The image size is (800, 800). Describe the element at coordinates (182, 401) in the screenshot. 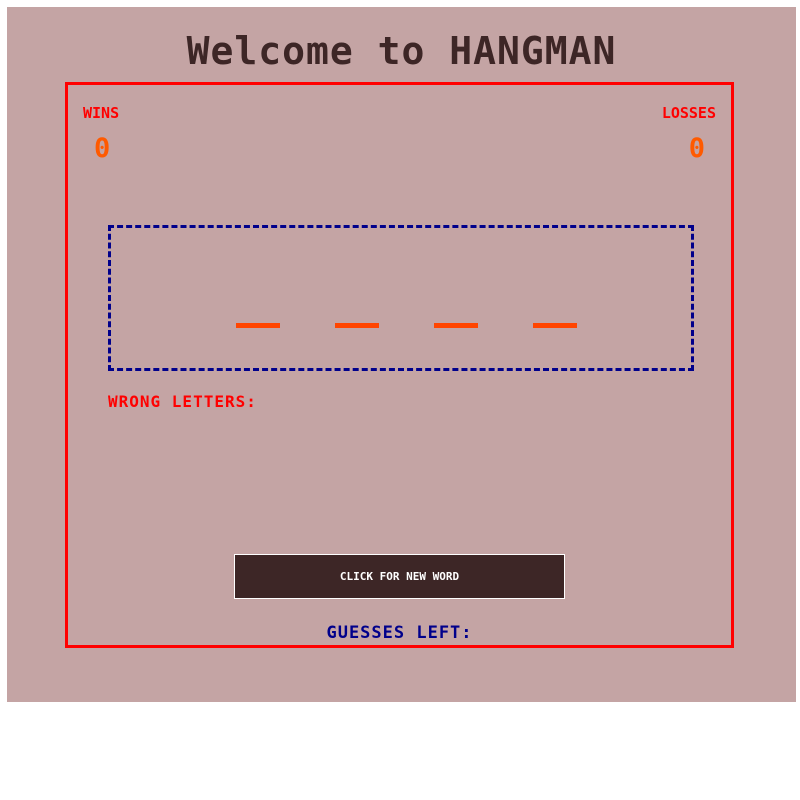

I see `wrong-letters-label: WRONG LETTERS:` at that location.